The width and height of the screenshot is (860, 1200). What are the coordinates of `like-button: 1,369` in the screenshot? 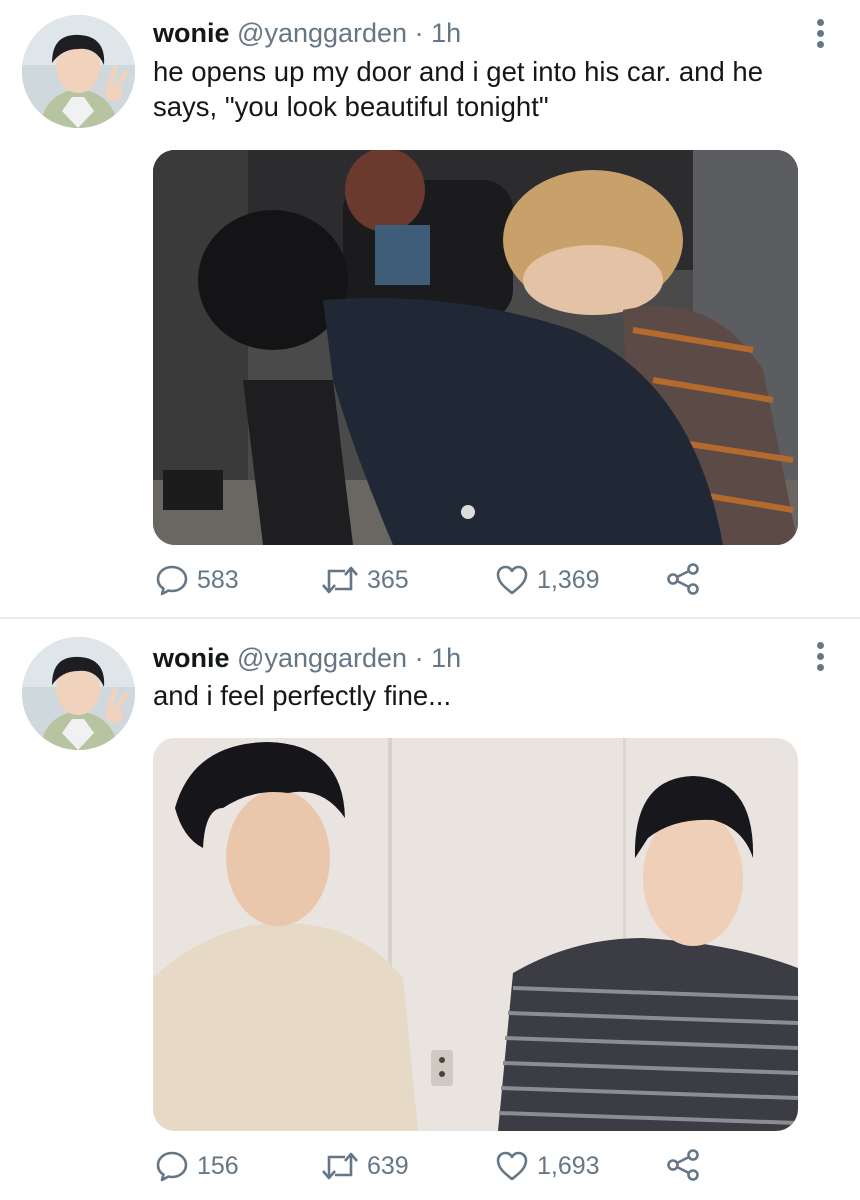 It's located at (547, 580).